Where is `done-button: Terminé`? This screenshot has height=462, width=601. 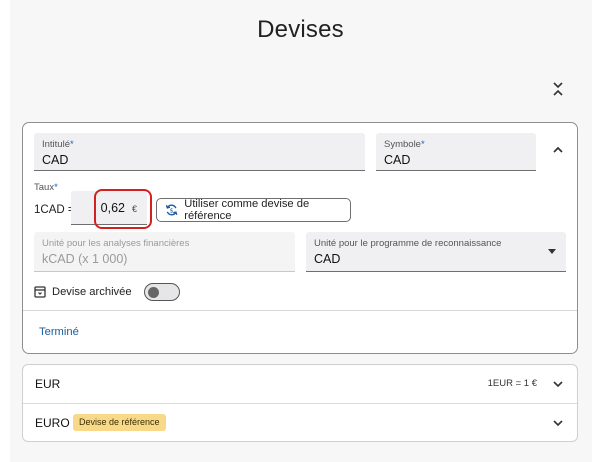
done-button: Terminé is located at coordinates (59, 332).